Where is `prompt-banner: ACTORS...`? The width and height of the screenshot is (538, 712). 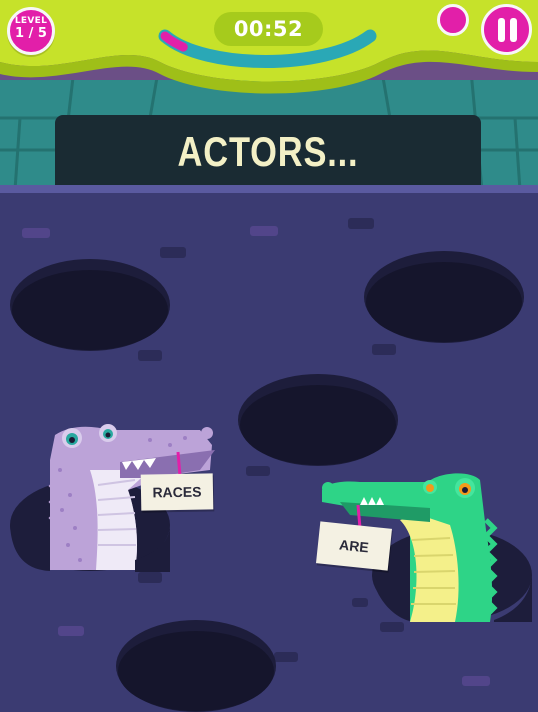 prompt-banner: ACTORS... is located at coordinates (268, 150).